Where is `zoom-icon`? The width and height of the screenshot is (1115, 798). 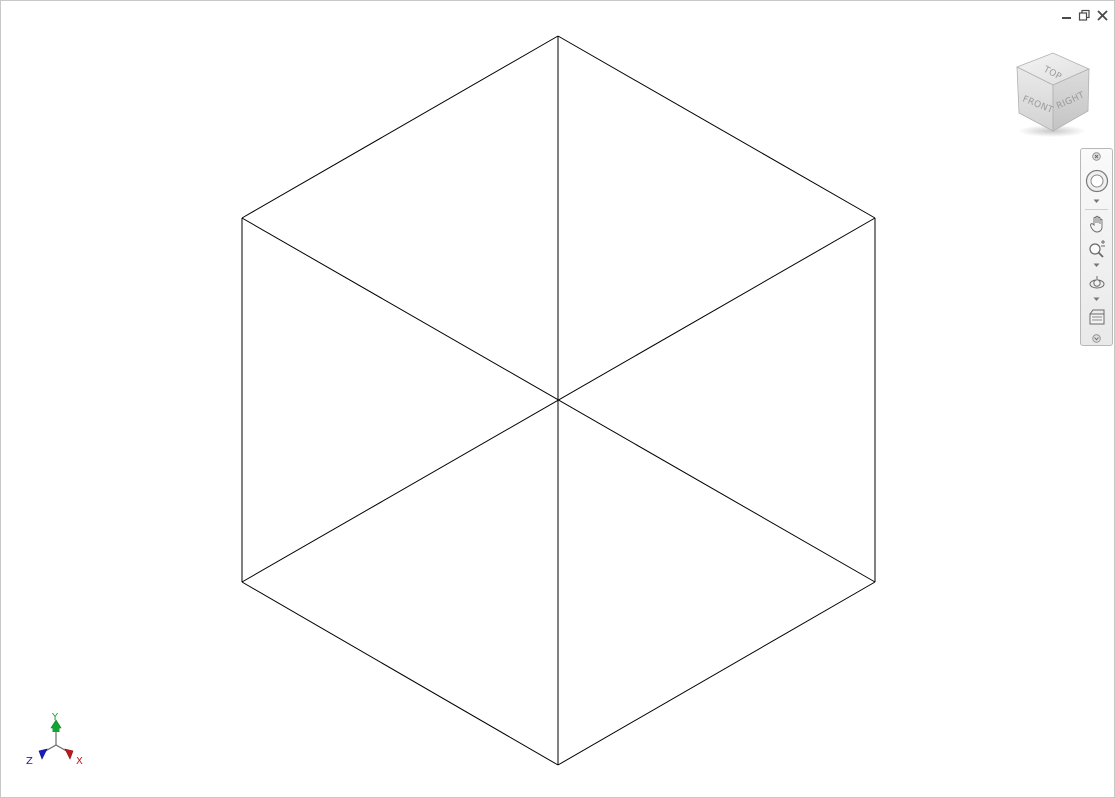
zoom-icon is located at coordinates (1096, 249).